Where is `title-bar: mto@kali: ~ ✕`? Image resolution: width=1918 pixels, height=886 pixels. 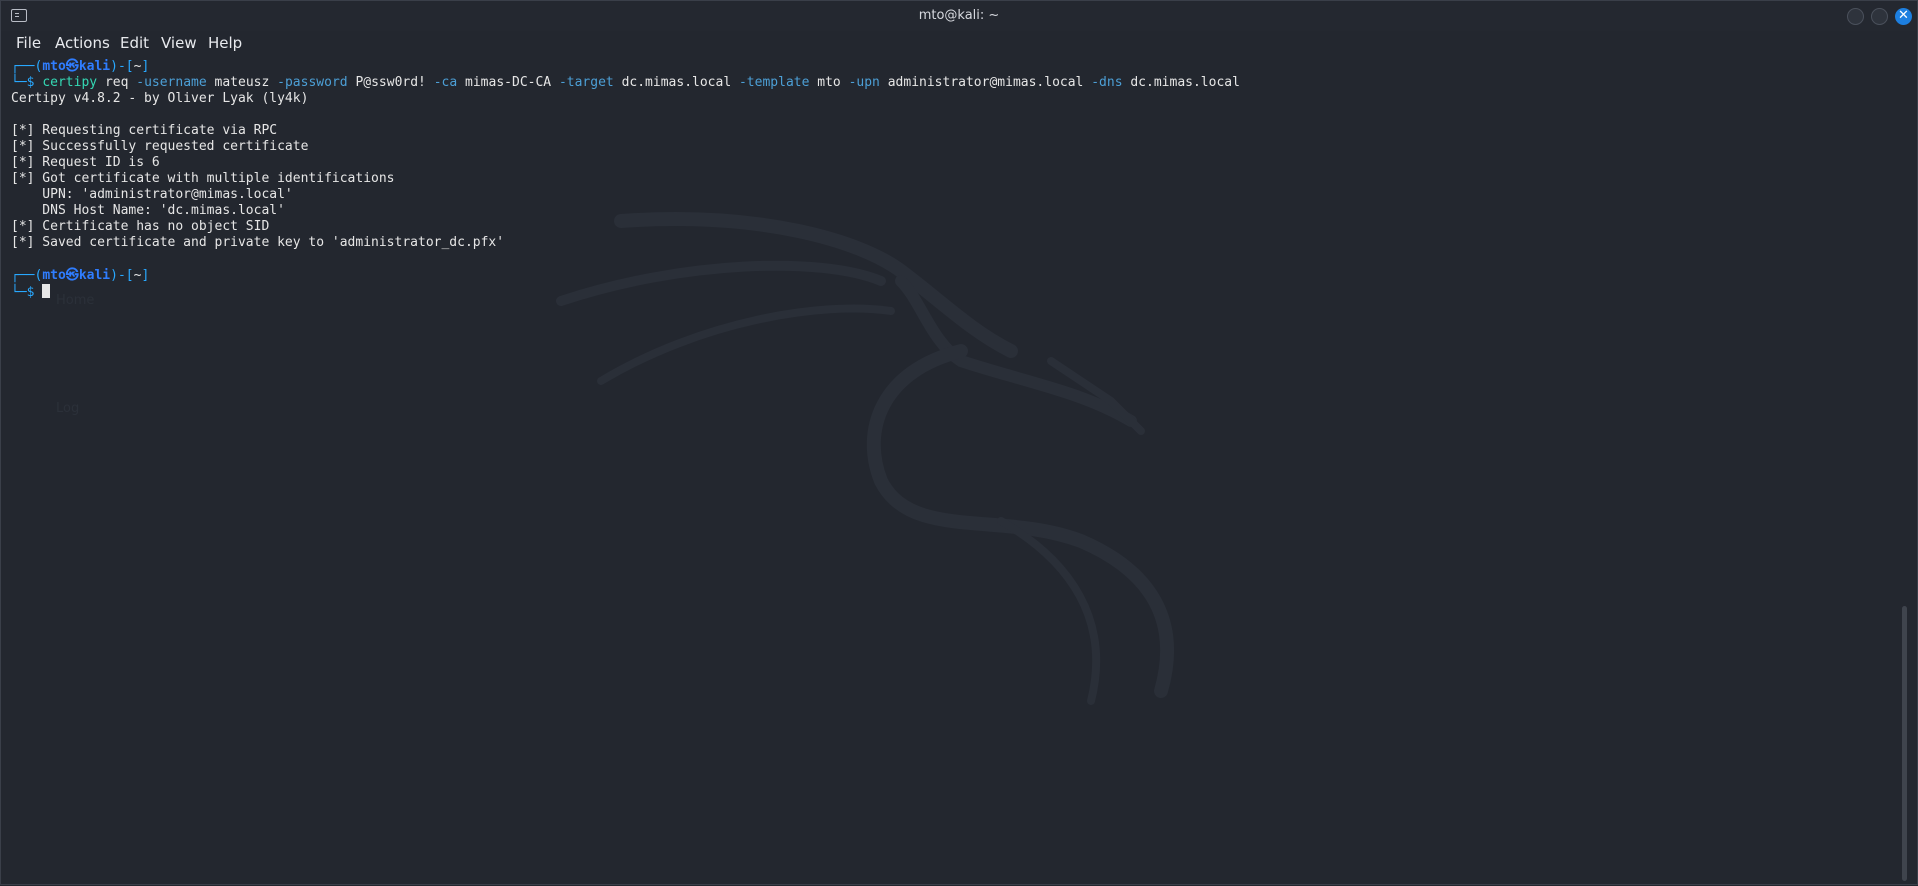
title-bar: mto@kali: ~ ✕ is located at coordinates (959, 16).